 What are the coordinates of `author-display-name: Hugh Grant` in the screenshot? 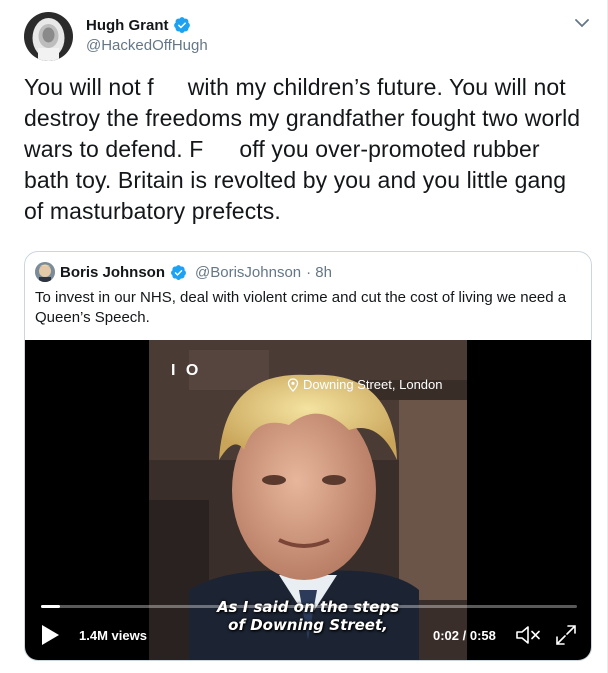 It's located at (127, 25).